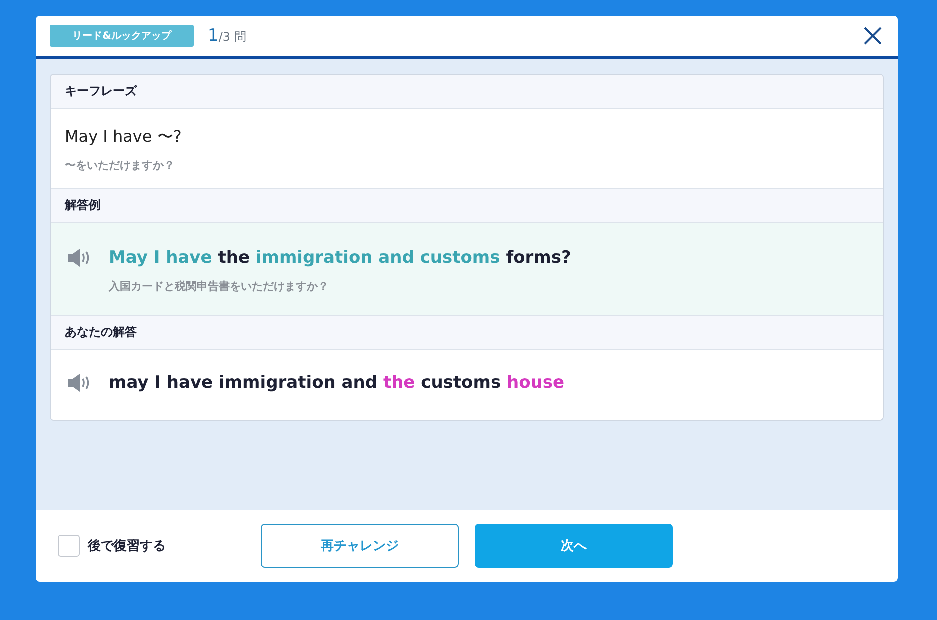 Image resolution: width=937 pixels, height=620 pixels. I want to click on section-header: キーフレーズ, so click(467, 92).